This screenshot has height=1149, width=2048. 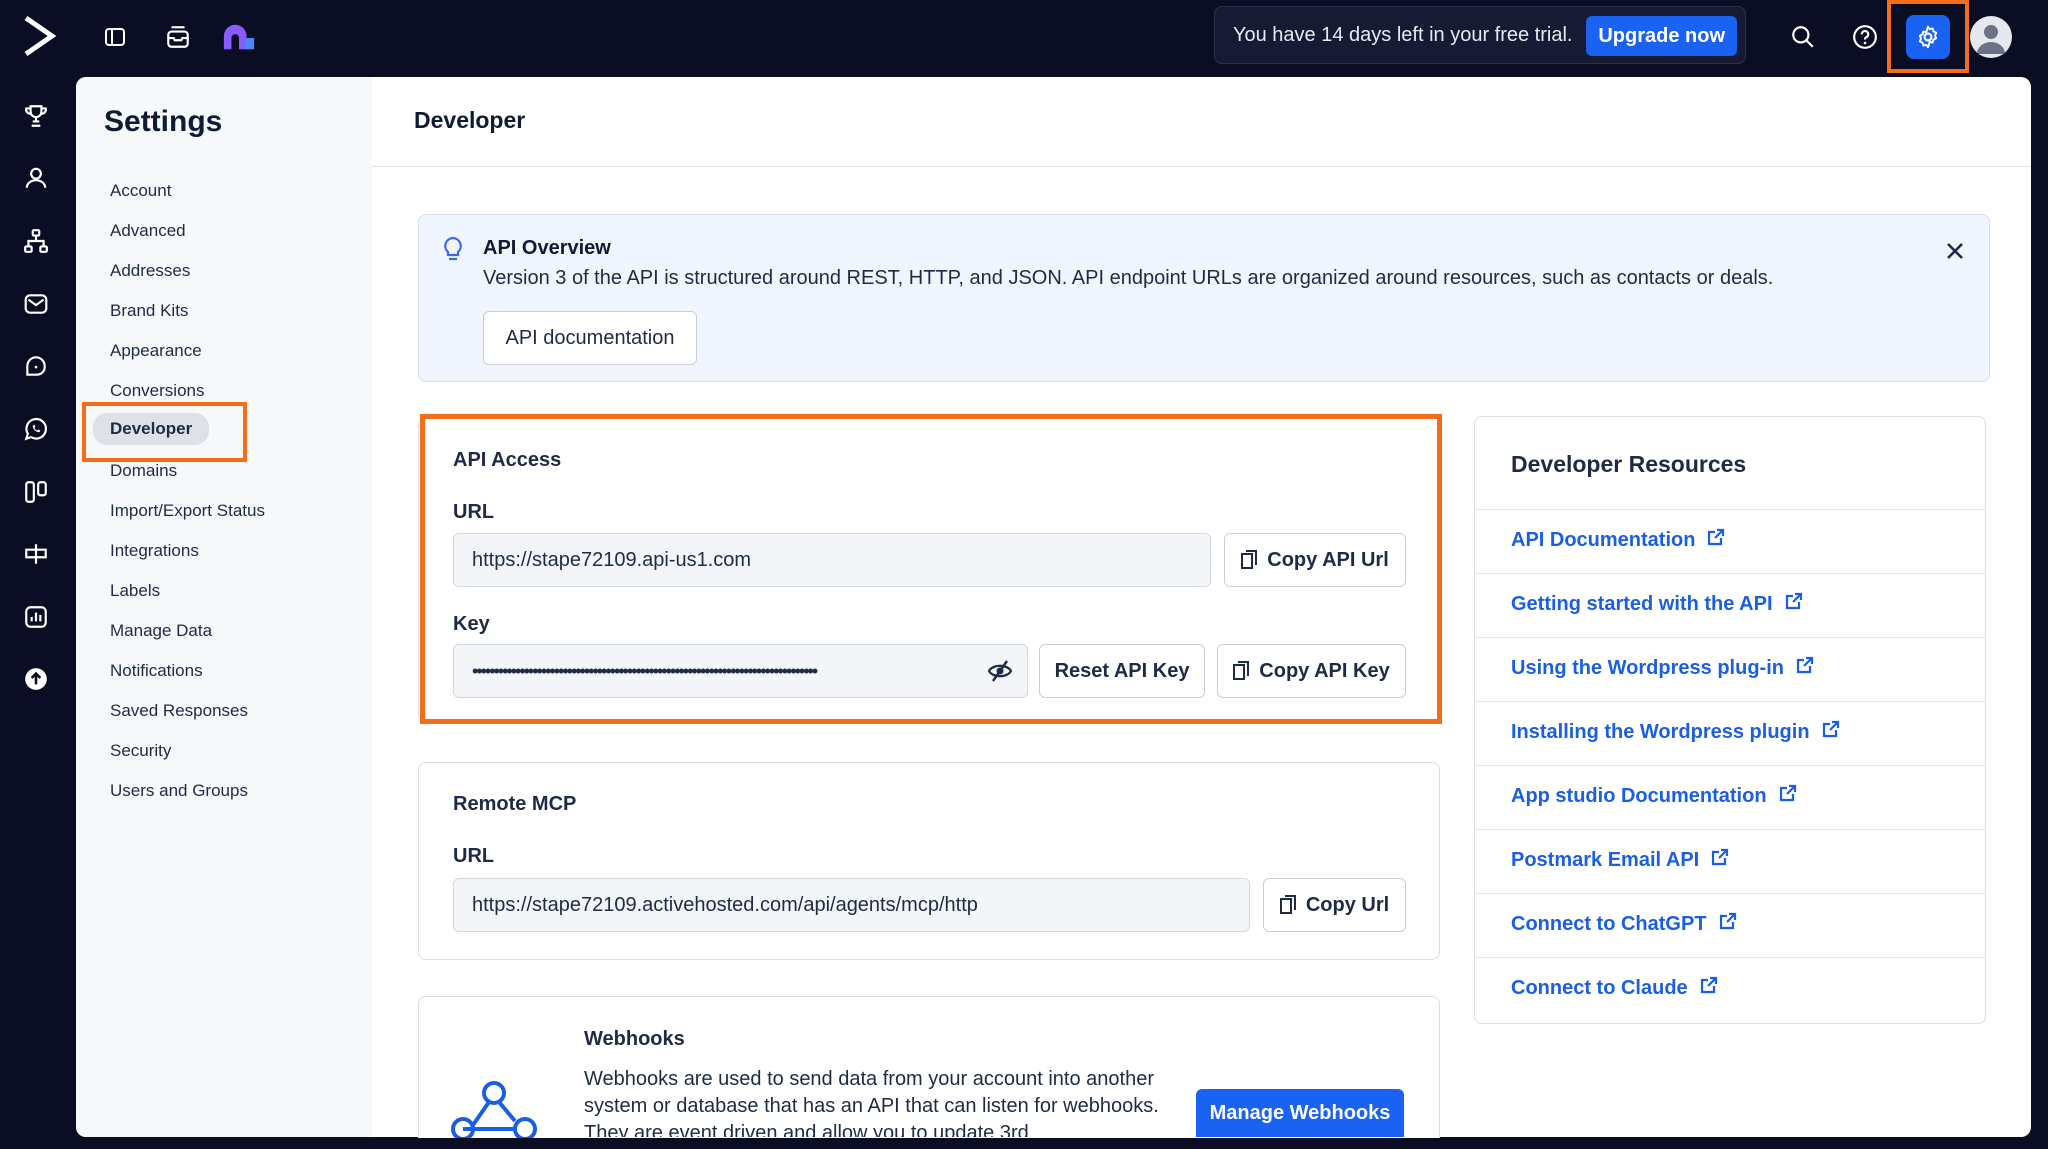 What do you see at coordinates (1955, 253) in the screenshot?
I see `close-icon` at bounding box center [1955, 253].